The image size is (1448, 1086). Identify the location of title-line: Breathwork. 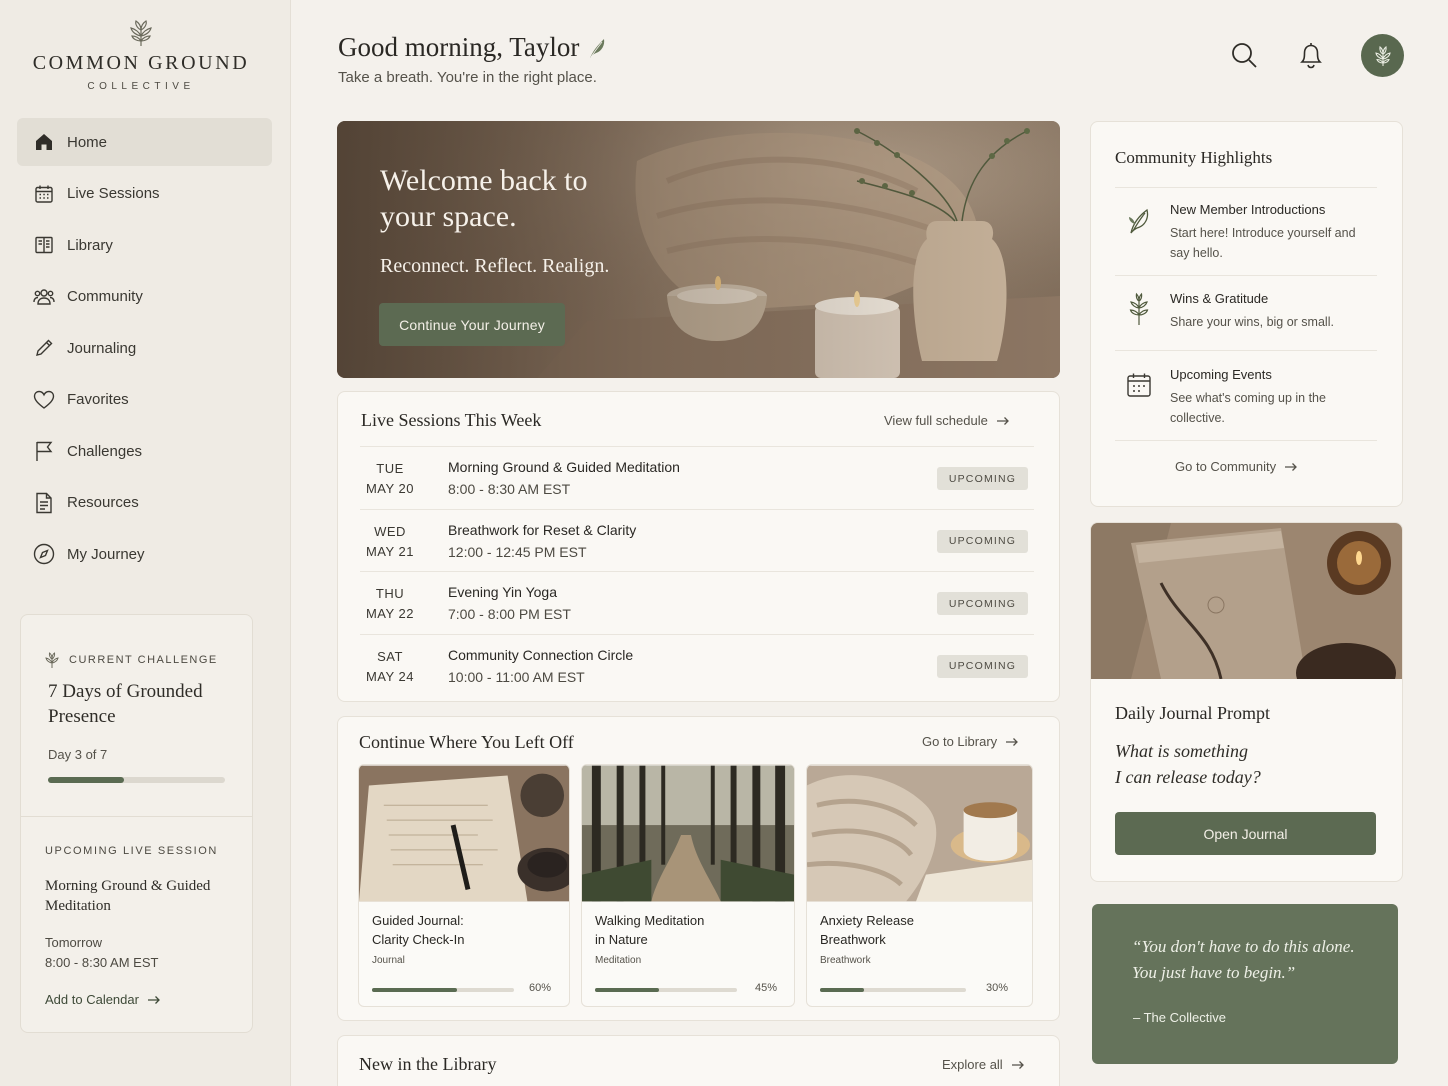
(853, 939).